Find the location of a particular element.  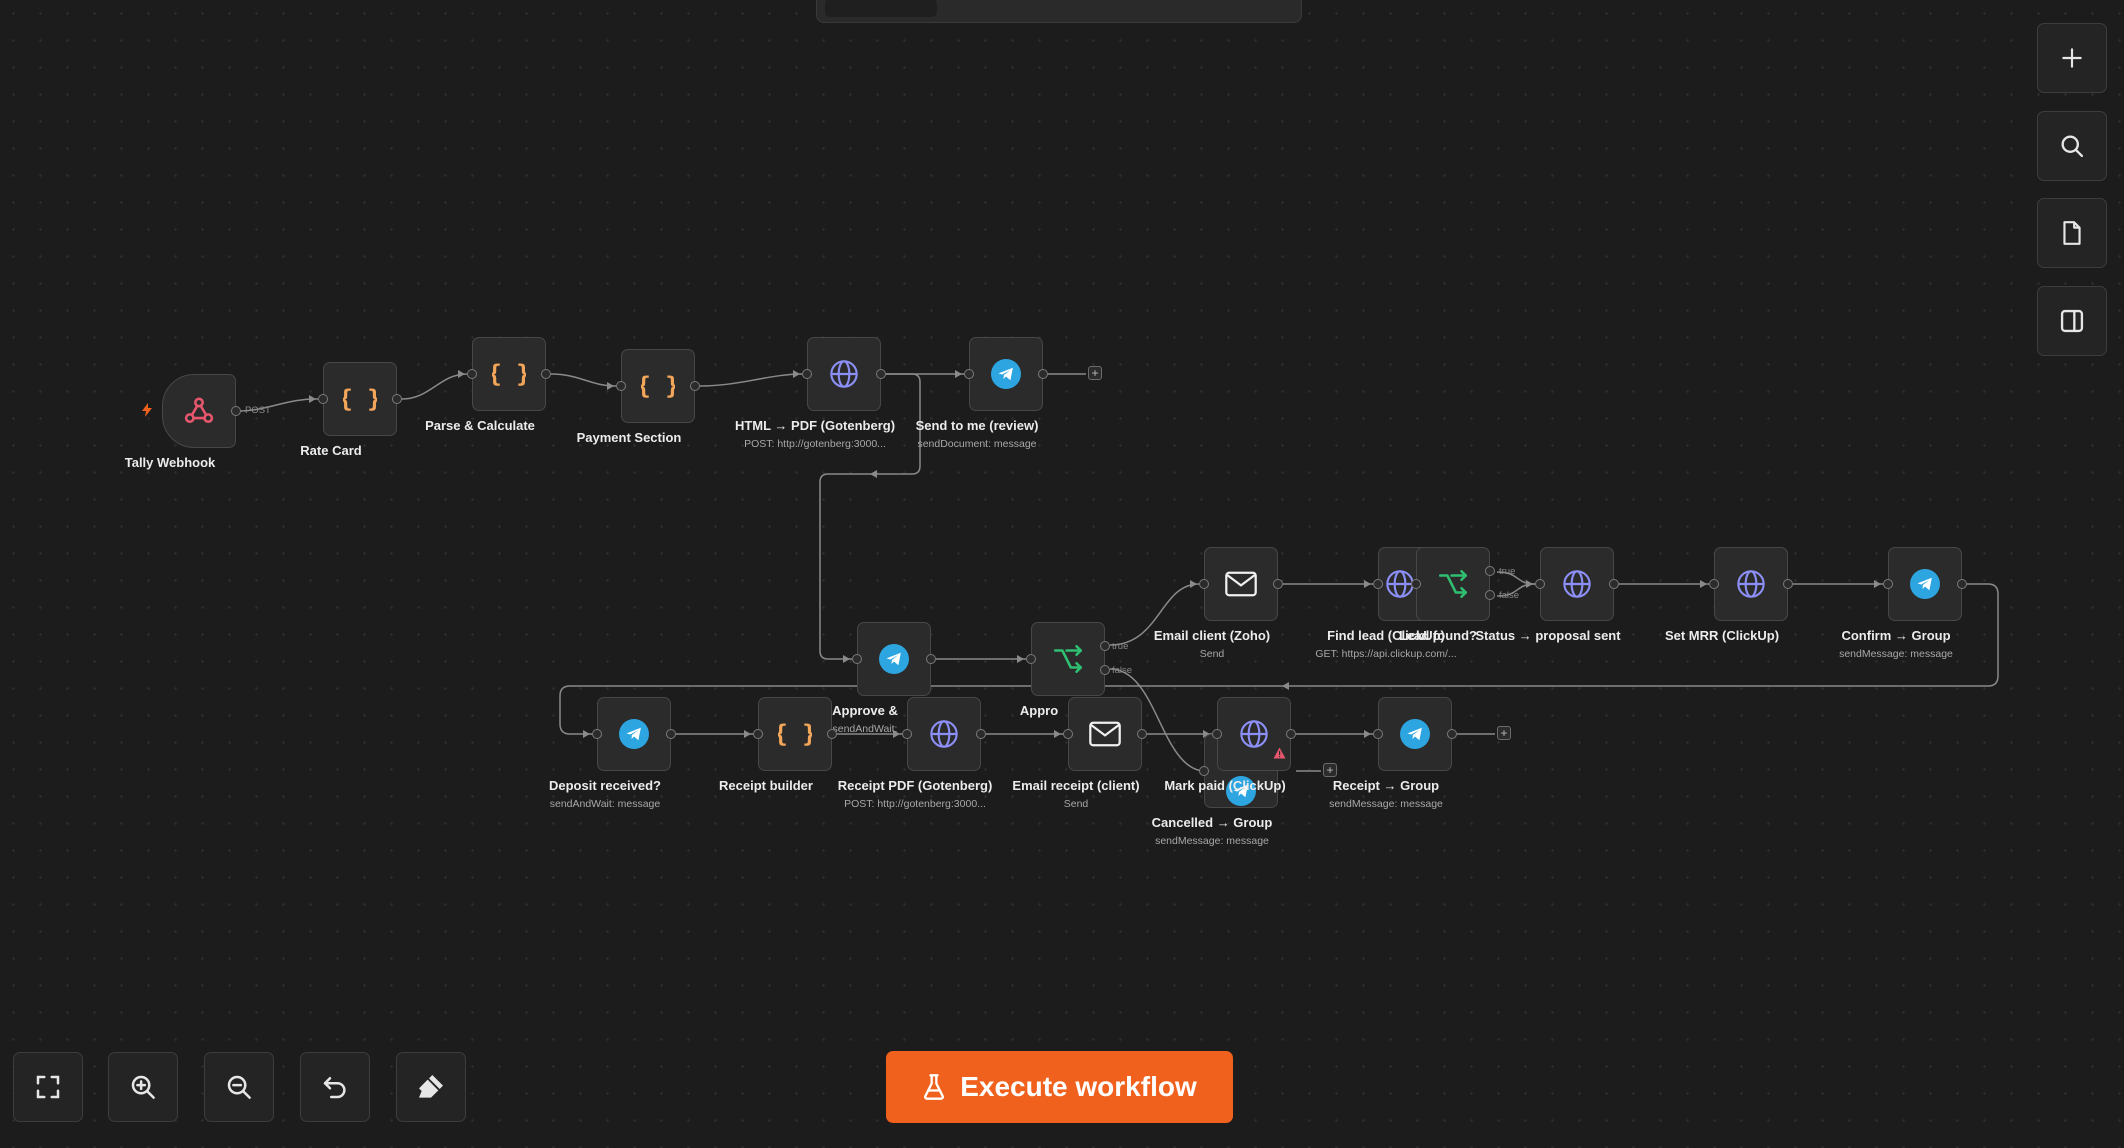

warning-icon is located at coordinates (1279, 755).